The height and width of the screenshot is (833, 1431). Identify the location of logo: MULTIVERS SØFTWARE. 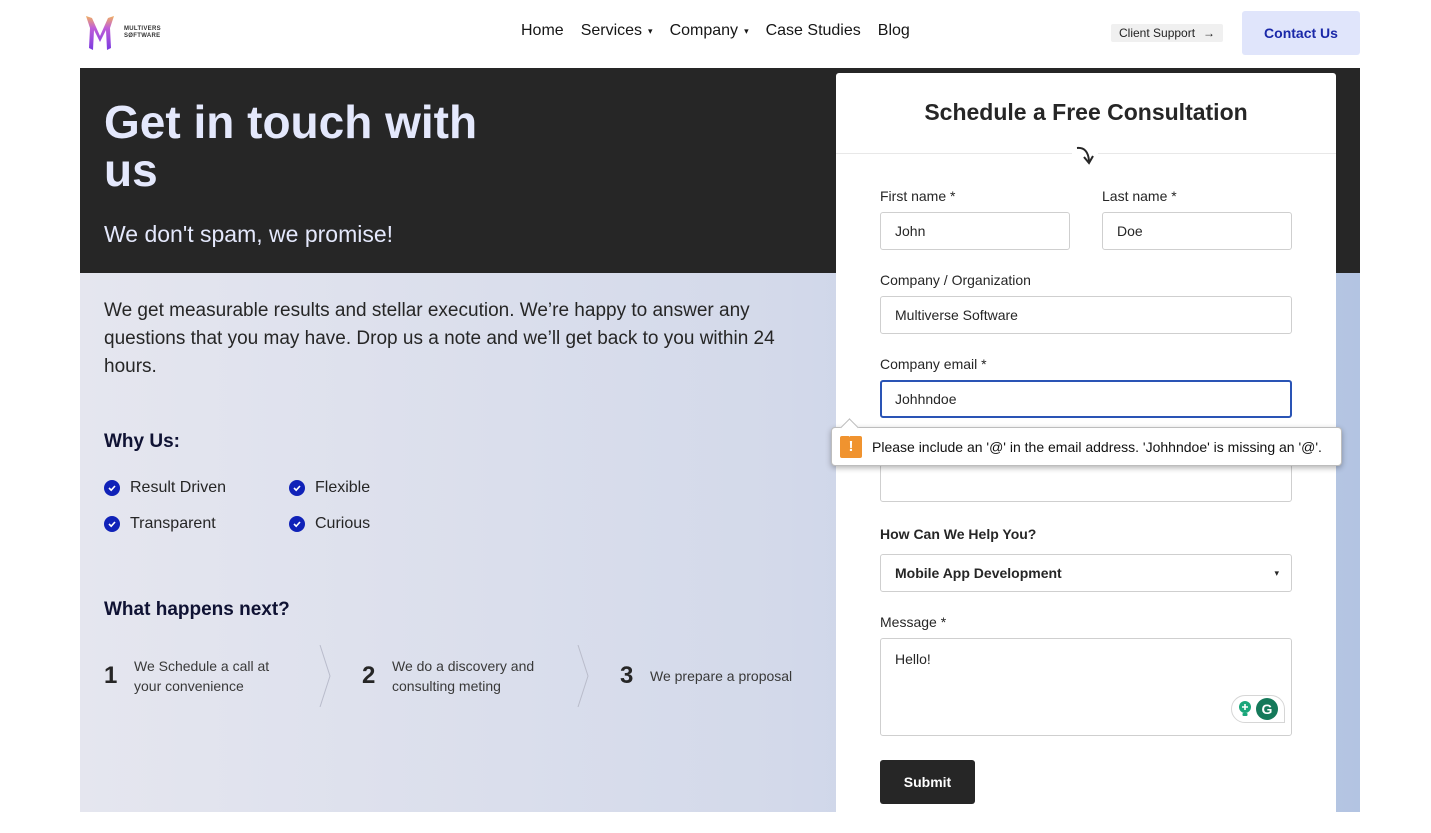
(129, 33).